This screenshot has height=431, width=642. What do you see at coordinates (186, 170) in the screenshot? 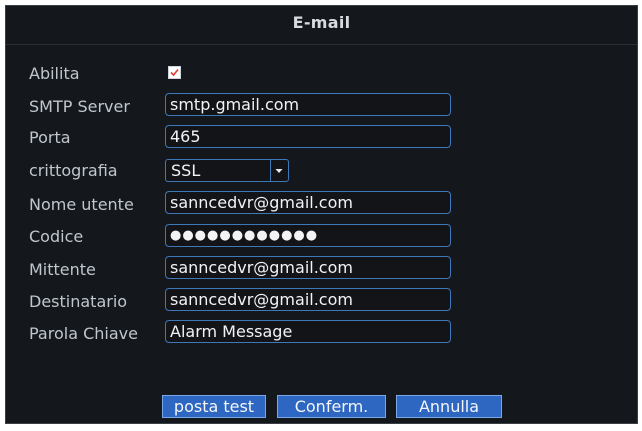
I see `encryption-value: SSL` at bounding box center [186, 170].